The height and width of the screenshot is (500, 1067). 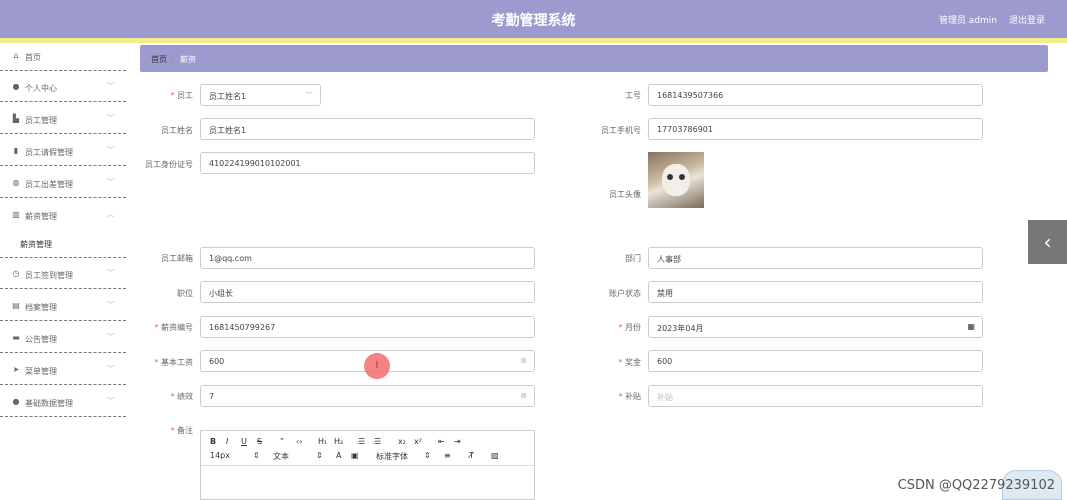 What do you see at coordinates (815, 327) in the screenshot?
I see `month-picker: 2023年04月 ▦` at bounding box center [815, 327].